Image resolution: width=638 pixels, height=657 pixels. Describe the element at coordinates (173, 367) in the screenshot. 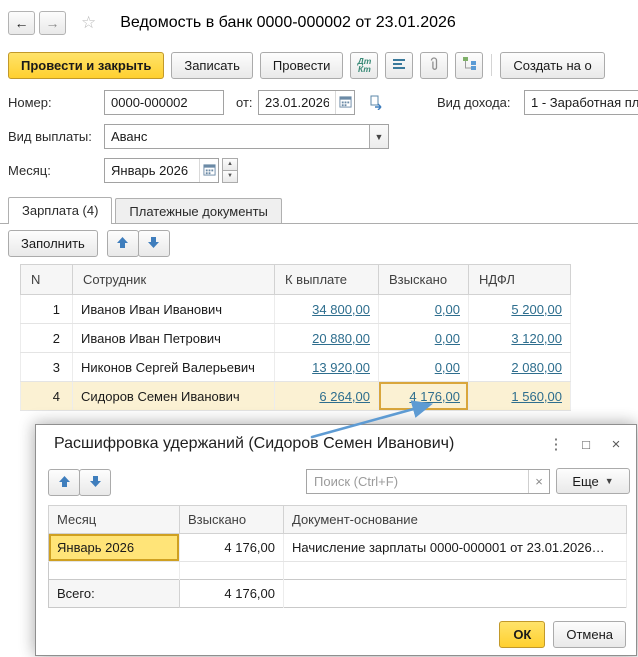

I see `cell-employee: Никонов Сергей Валерьевич` at that location.